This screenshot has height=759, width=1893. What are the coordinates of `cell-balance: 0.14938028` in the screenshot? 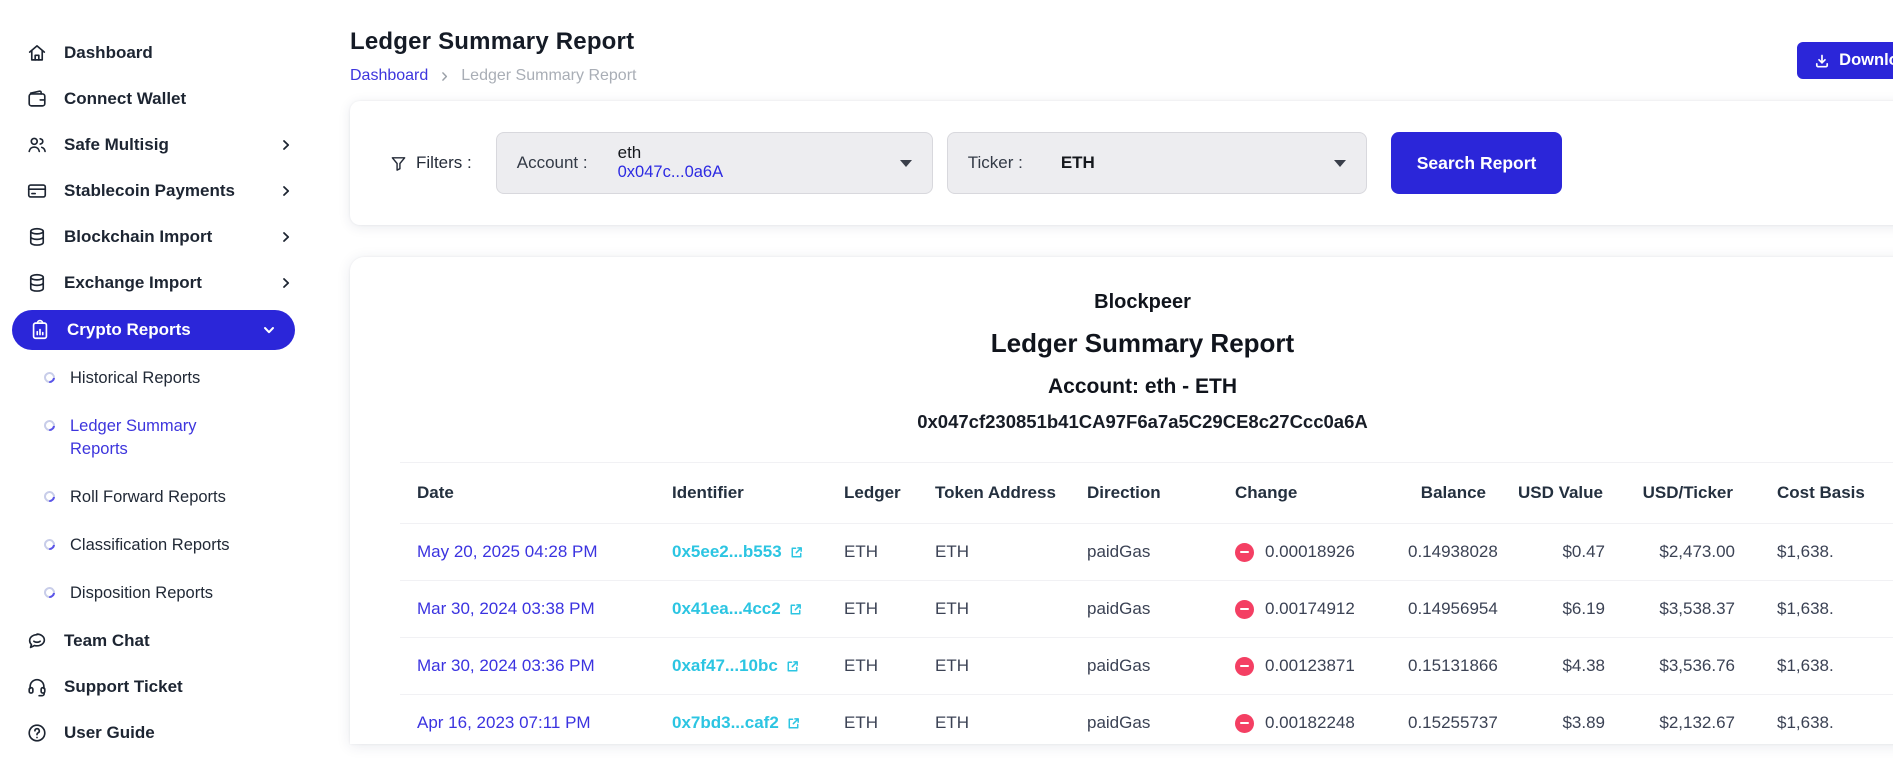 It's located at (1453, 551).